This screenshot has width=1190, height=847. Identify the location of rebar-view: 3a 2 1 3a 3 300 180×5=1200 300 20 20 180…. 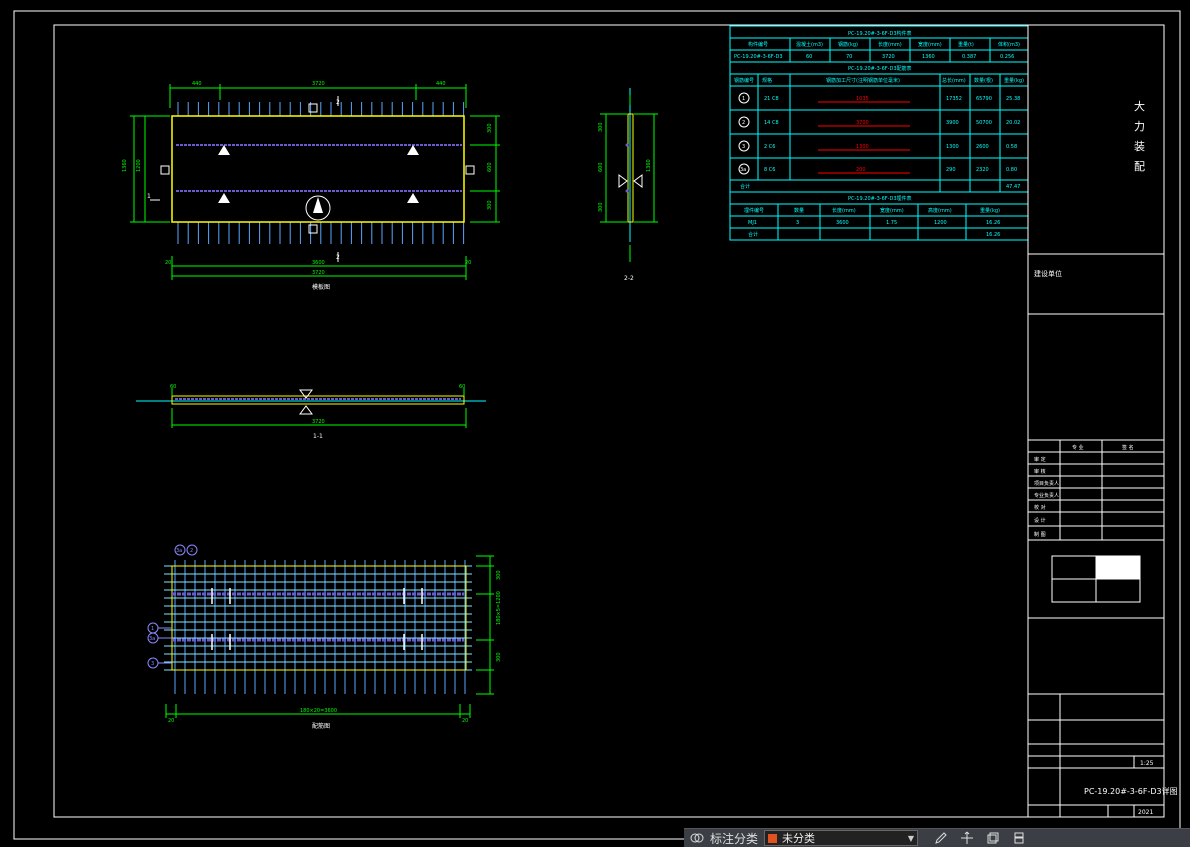
(324, 637).